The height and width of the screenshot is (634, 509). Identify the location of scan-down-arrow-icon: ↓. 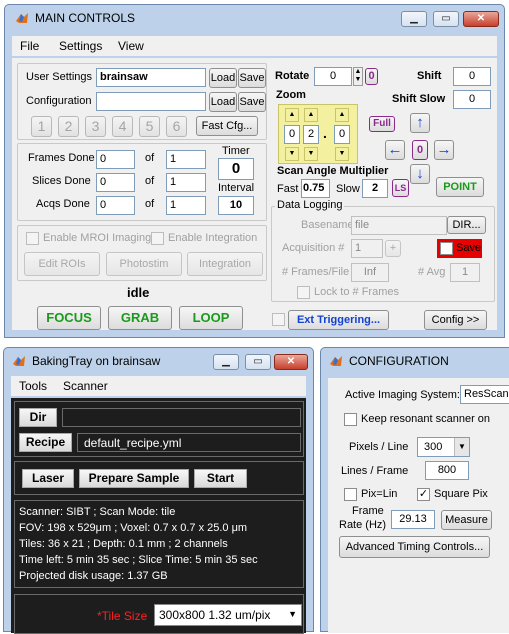
(420, 174).